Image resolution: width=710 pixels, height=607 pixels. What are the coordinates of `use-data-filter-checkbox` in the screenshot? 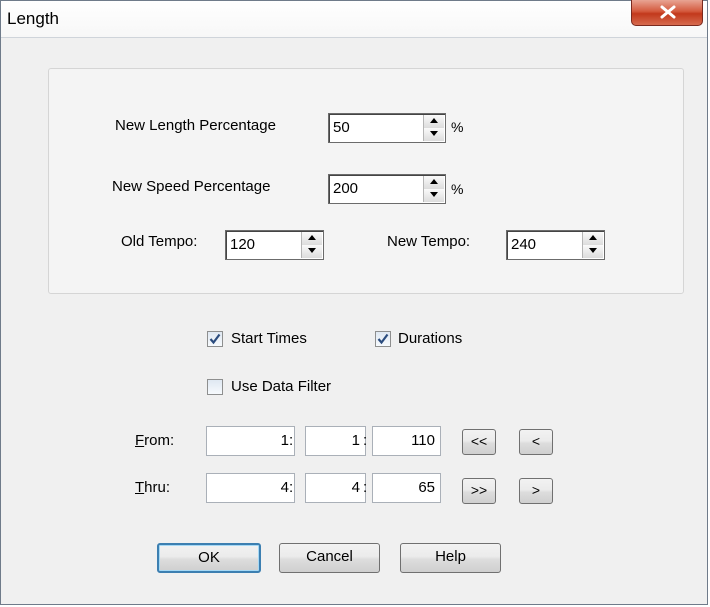 It's located at (215, 387).